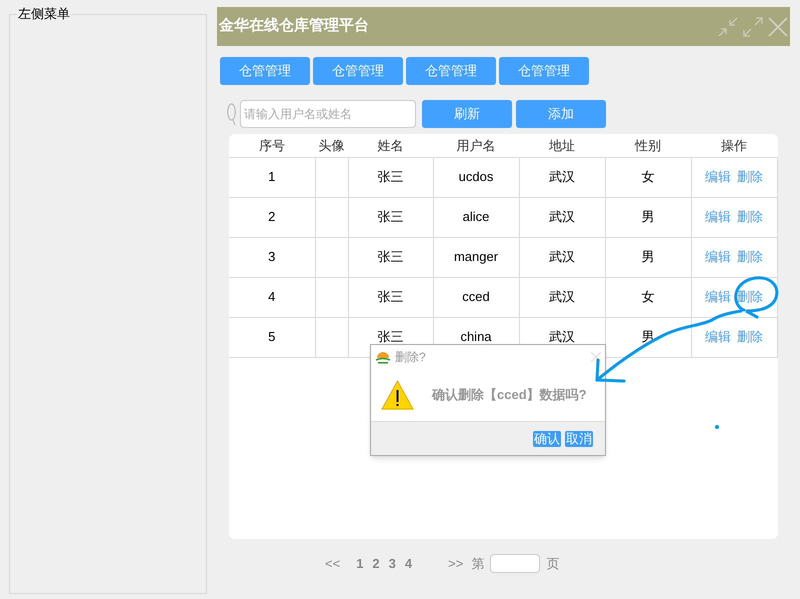  I want to click on sun-logo-icon, so click(383, 357).